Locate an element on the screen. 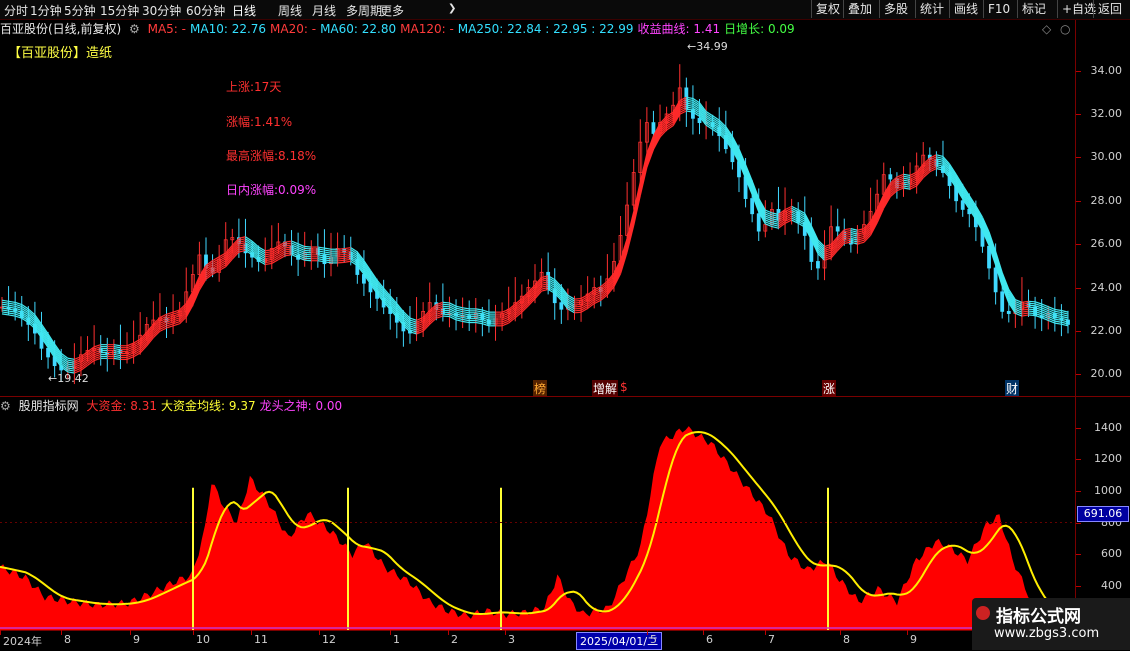 The image size is (1130, 651). event-marker: 增解 is located at coordinates (605, 388).